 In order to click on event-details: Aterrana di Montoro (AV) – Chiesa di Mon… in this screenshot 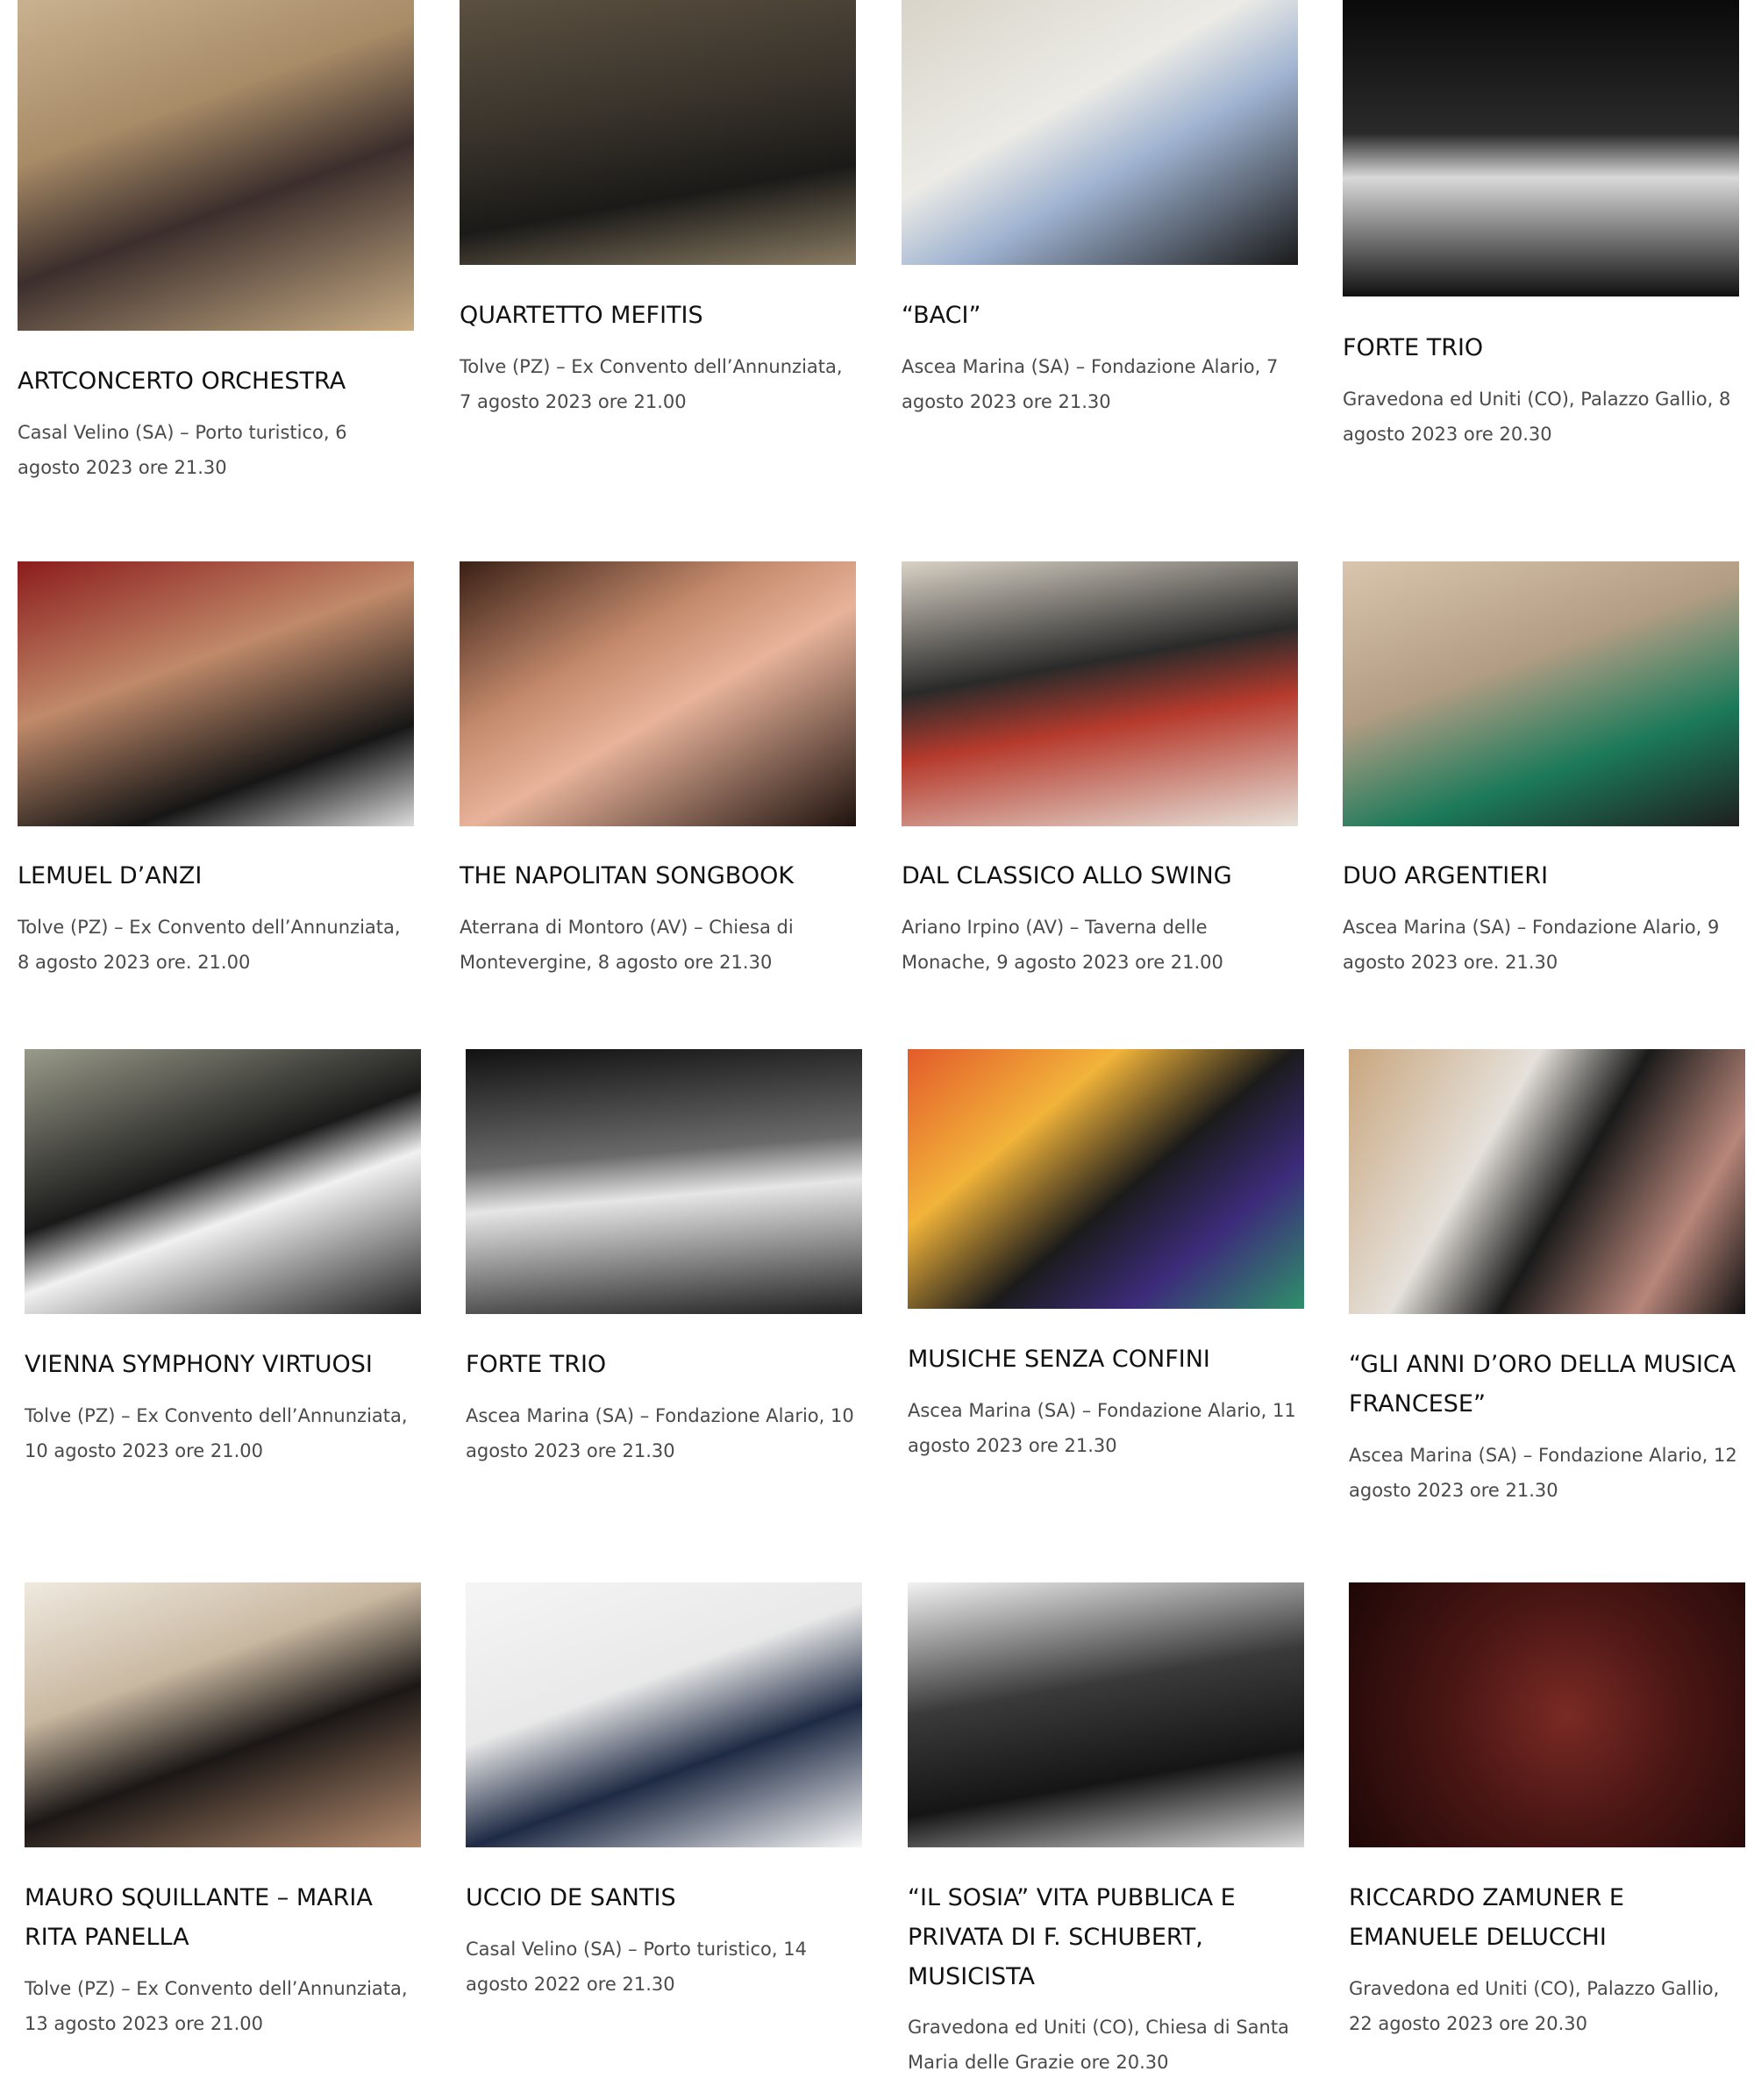, I will do `click(627, 945)`.